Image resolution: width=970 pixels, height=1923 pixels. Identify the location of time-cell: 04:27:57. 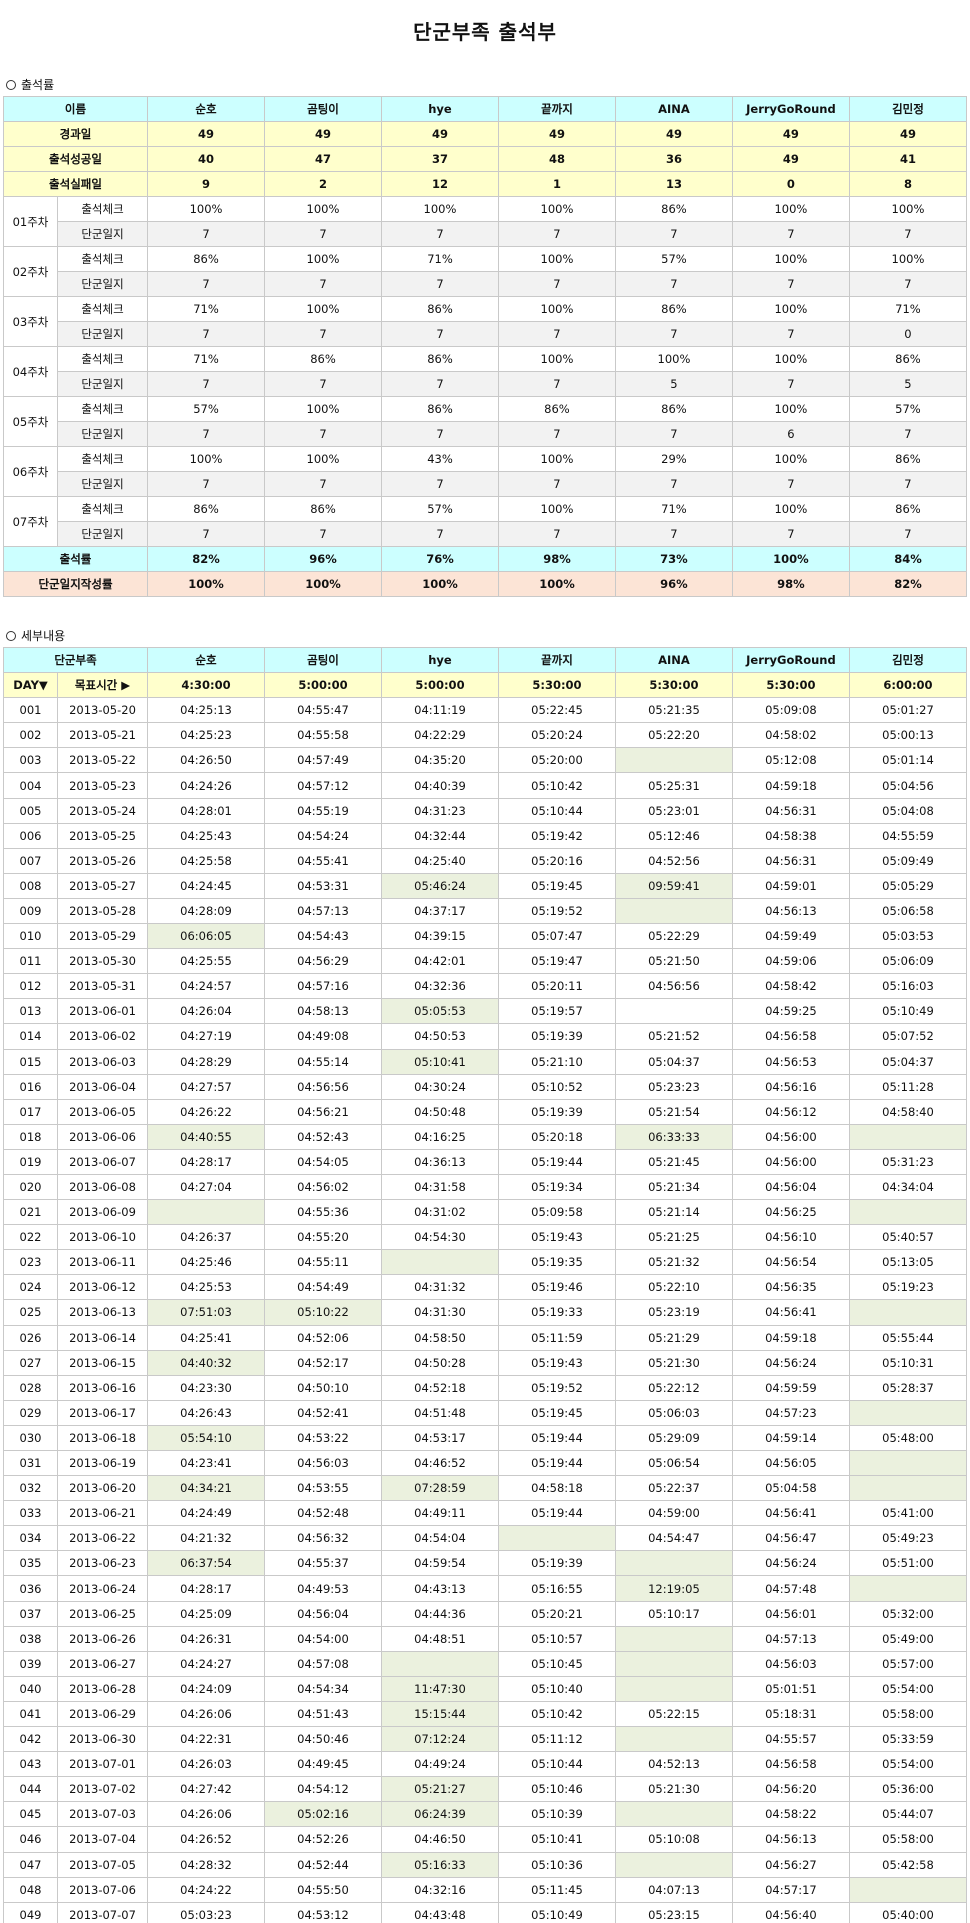
(206, 1086).